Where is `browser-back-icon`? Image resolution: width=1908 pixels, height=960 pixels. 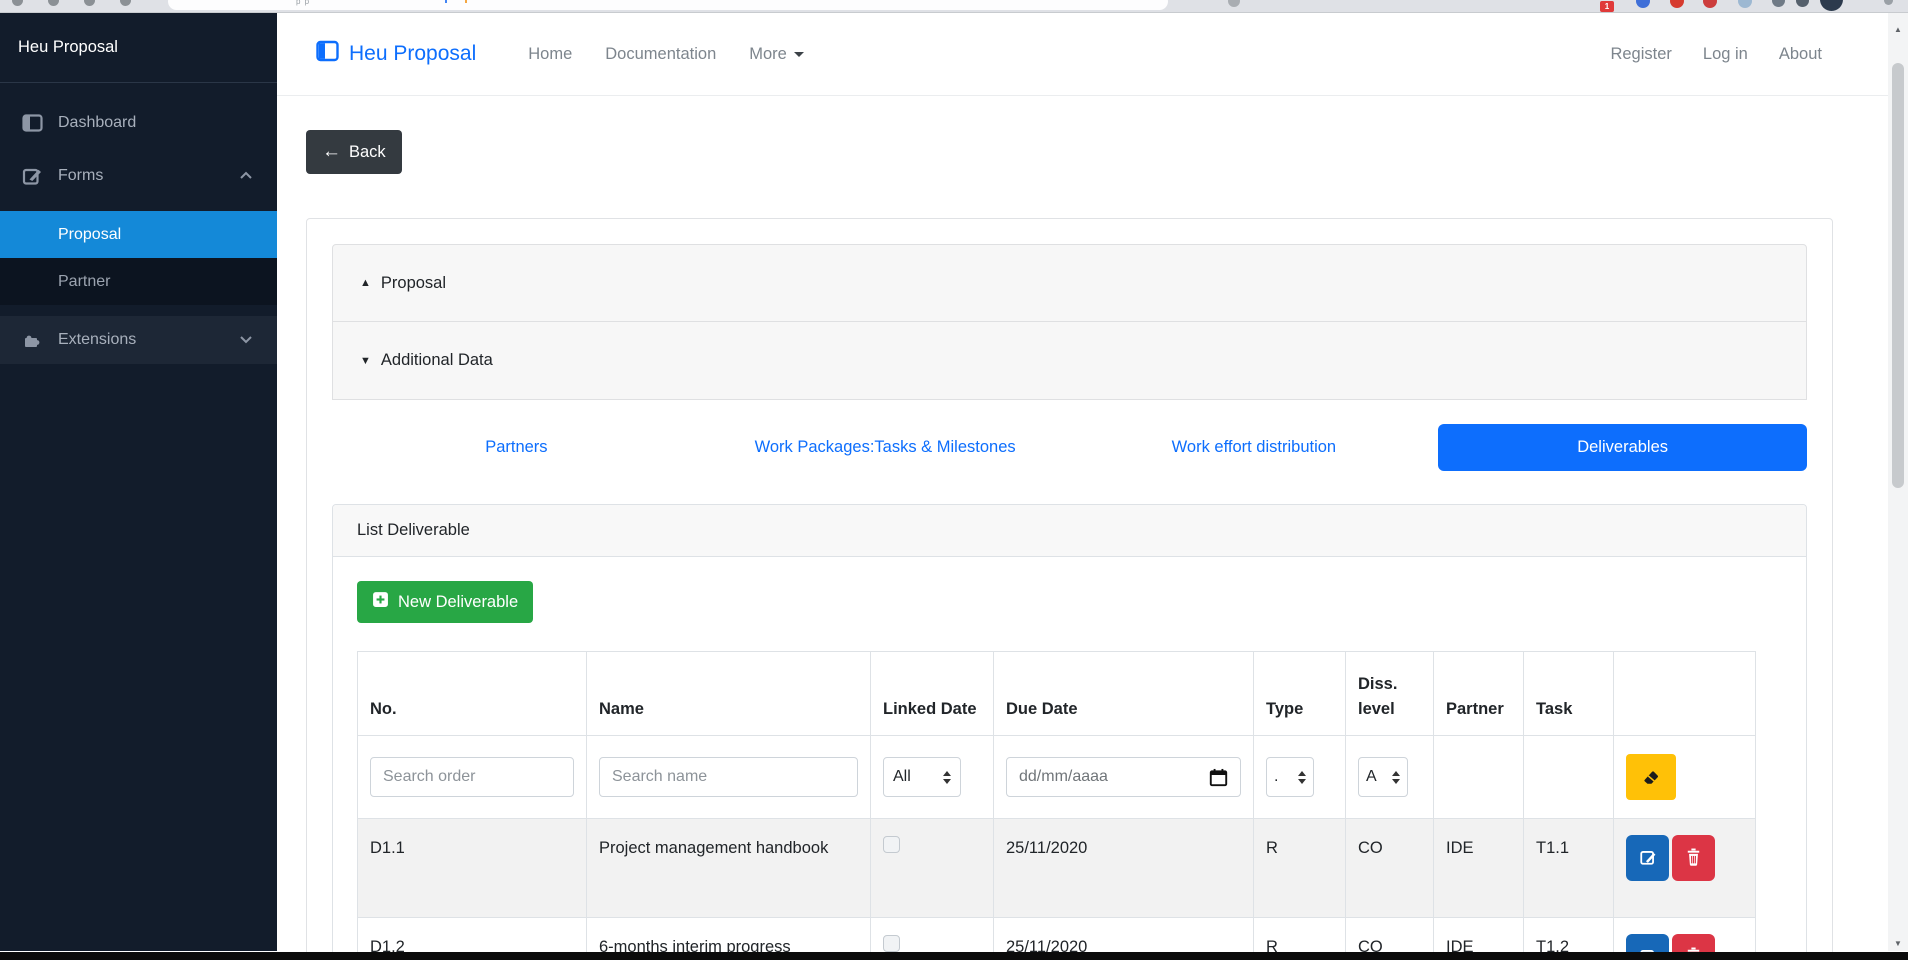 browser-back-icon is located at coordinates (17, 3).